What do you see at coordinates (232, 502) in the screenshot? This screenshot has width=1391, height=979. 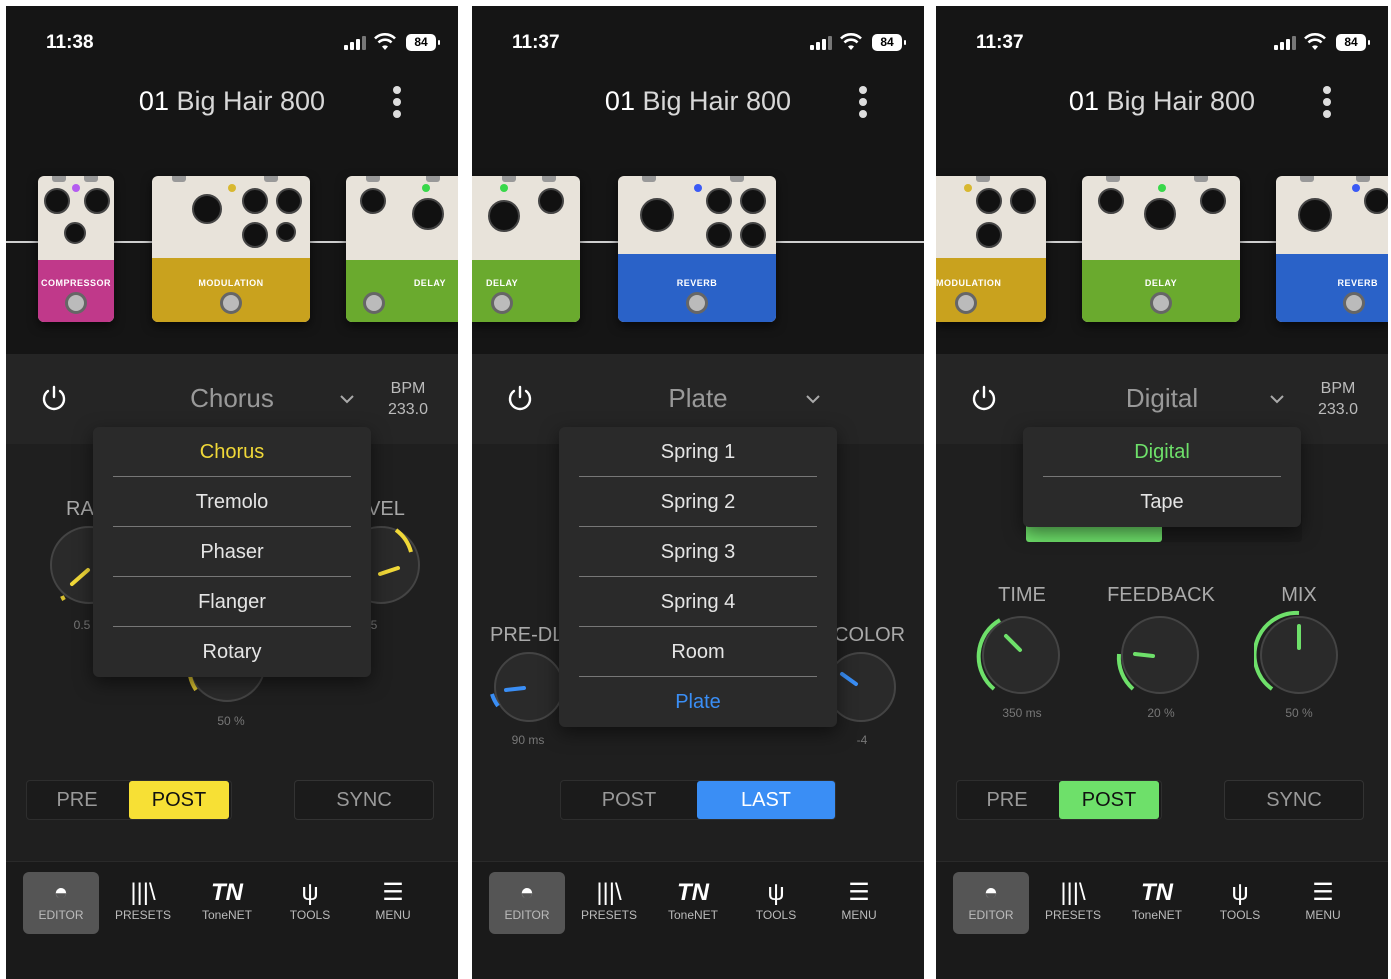 I see `dropdown-option-tremolo: Tremolo` at bounding box center [232, 502].